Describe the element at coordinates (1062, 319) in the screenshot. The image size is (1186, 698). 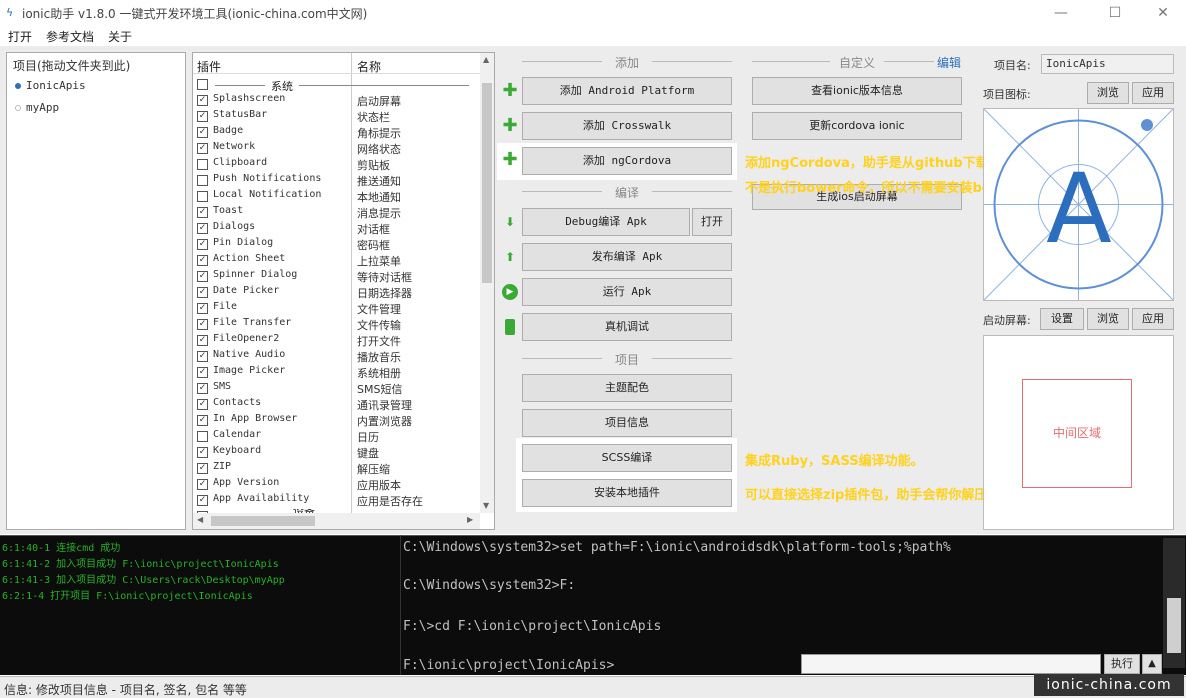
I see `splash-settings-button: 设置` at that location.